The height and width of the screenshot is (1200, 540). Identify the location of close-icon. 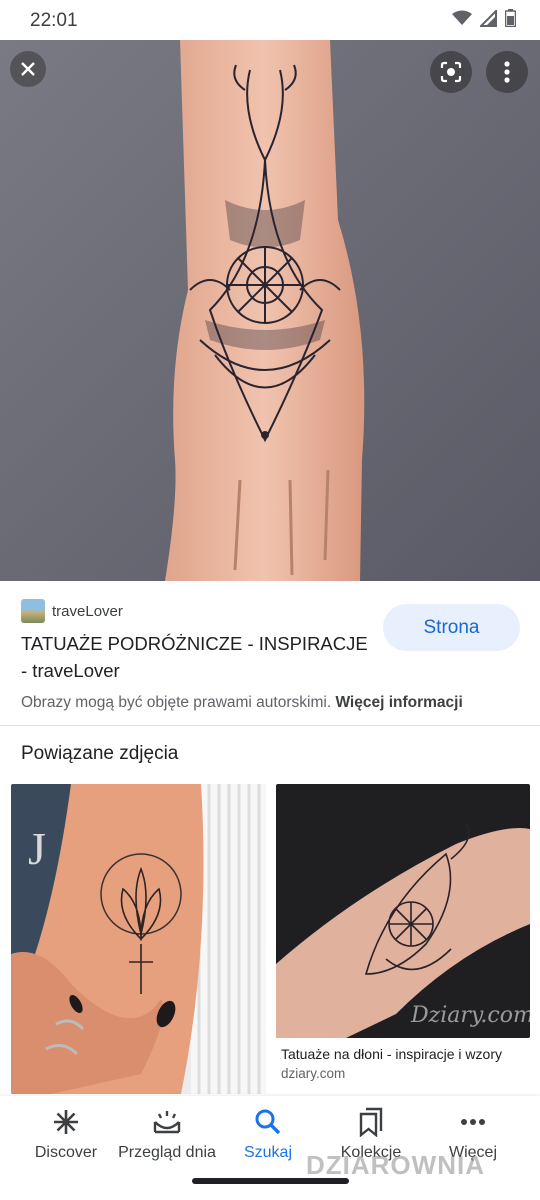
(28, 69).